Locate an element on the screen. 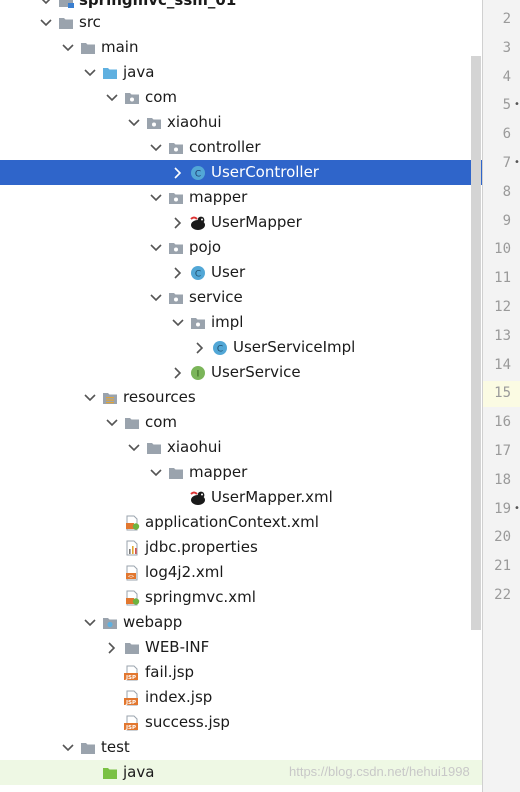 The width and height of the screenshot is (520, 792). tree-row-label: UserServiceImpl is located at coordinates (294, 347).